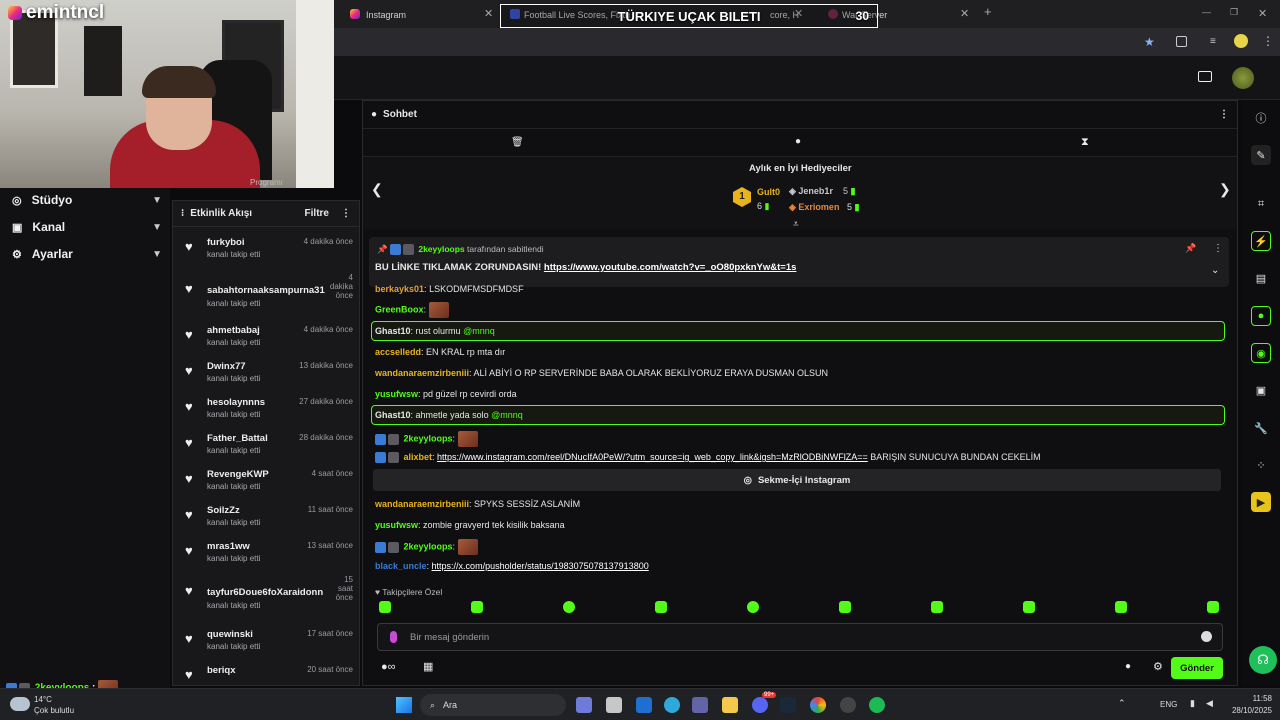 The width and height of the screenshot is (1280, 720). Describe the element at coordinates (644, 705) in the screenshot. I see `outlook-icon` at that location.